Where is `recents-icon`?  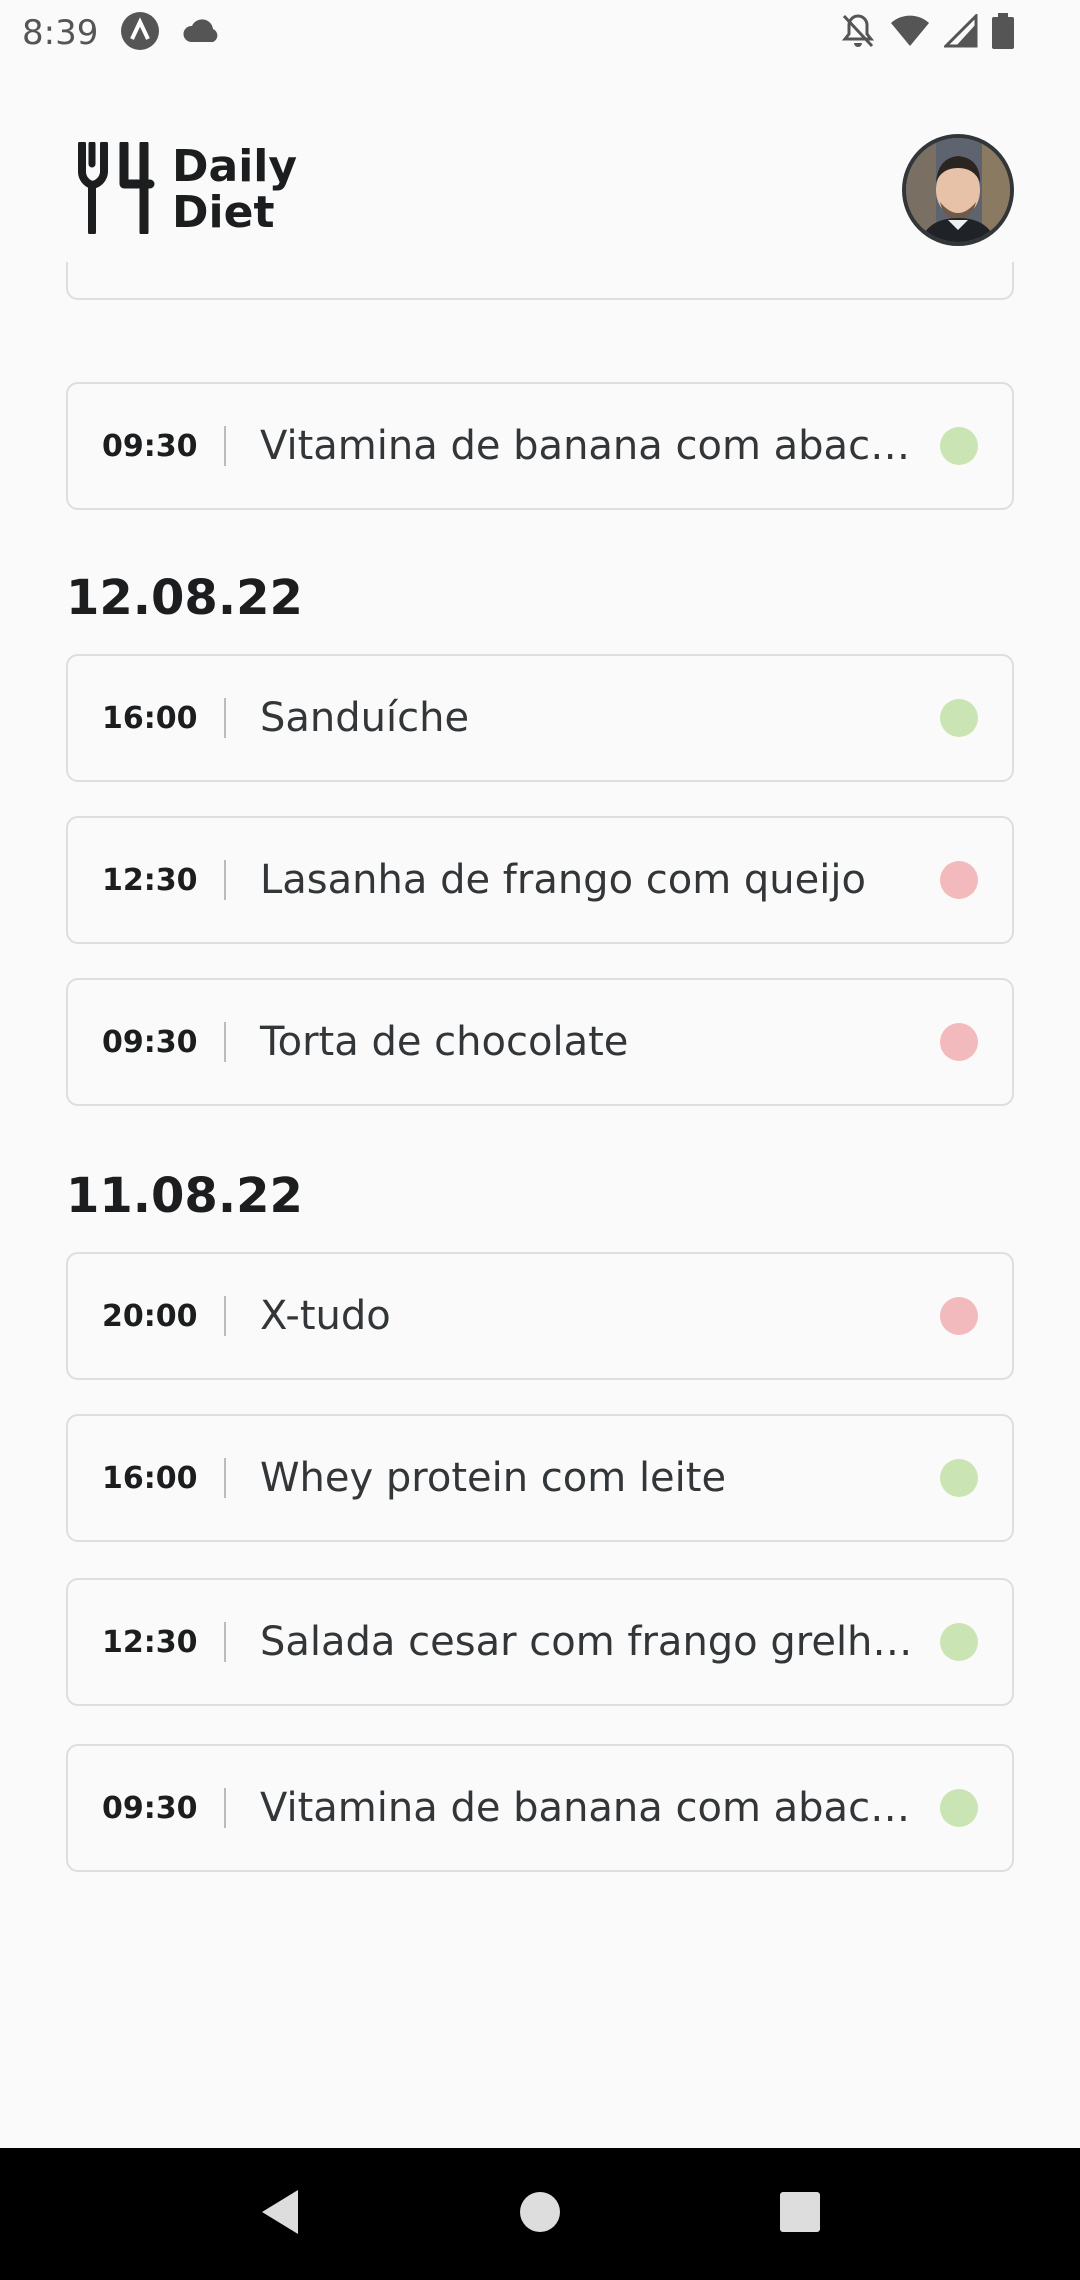
recents-icon is located at coordinates (800, 2214).